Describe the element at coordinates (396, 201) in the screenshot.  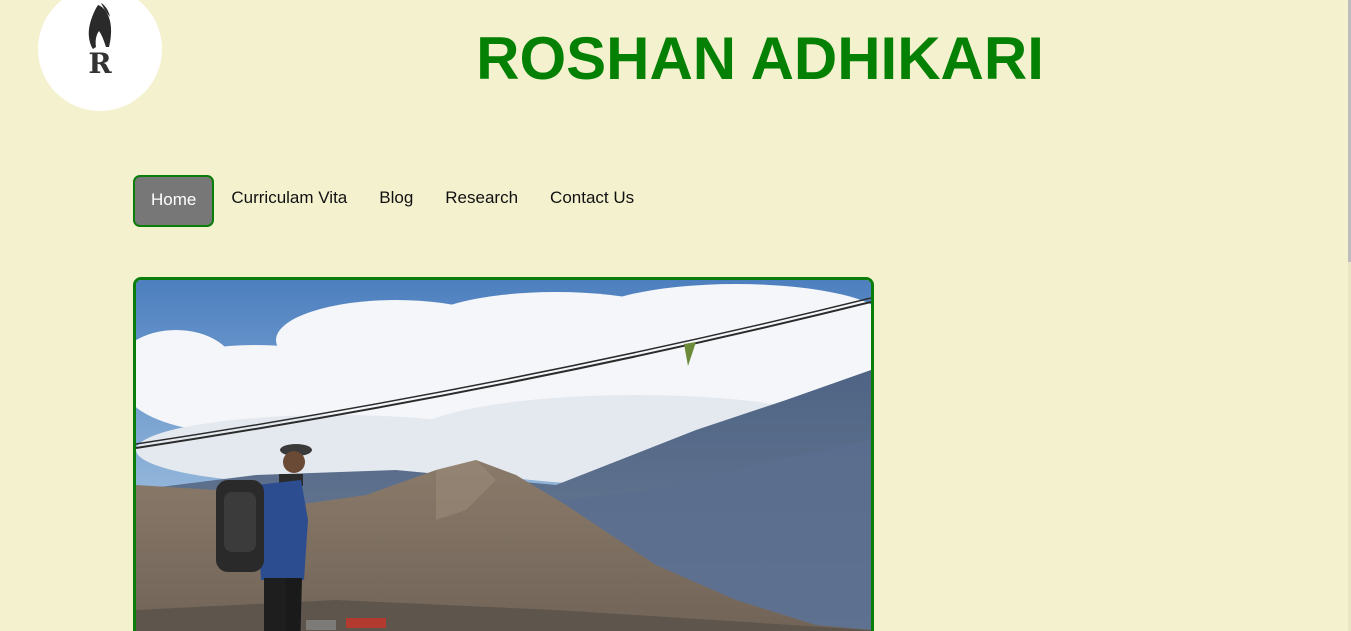
I see `nav-item-blog: Blog` at that location.